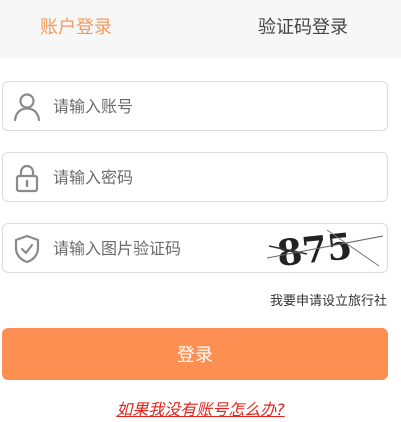 The height and width of the screenshot is (422, 401). I want to click on password-field, so click(195, 177).